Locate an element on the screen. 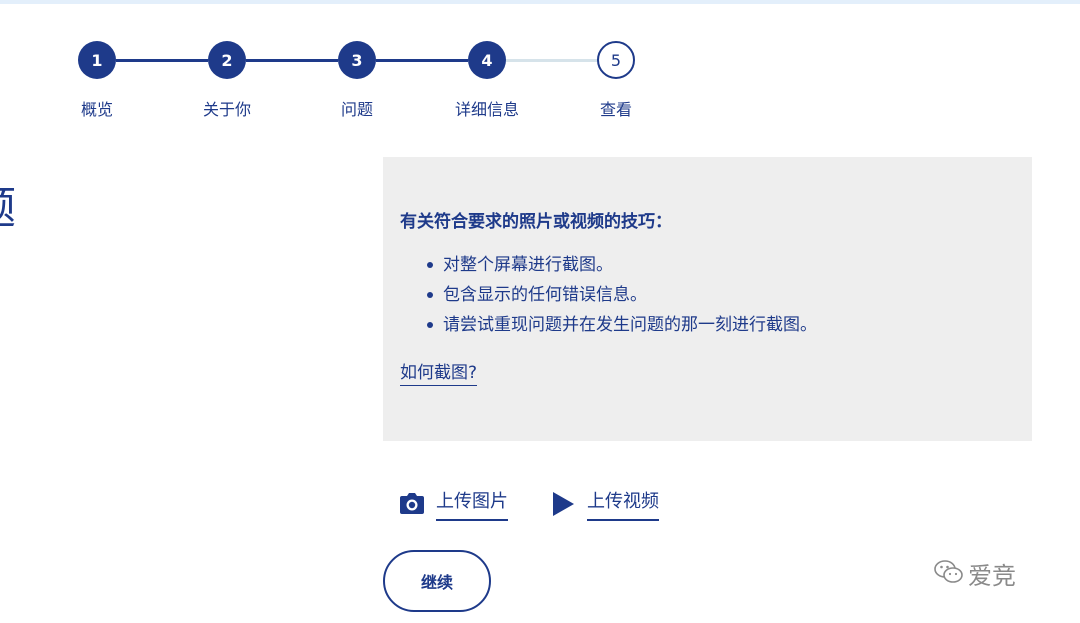 Image resolution: width=1080 pixels, height=623 pixels. continue-button: 继续 is located at coordinates (437, 581).